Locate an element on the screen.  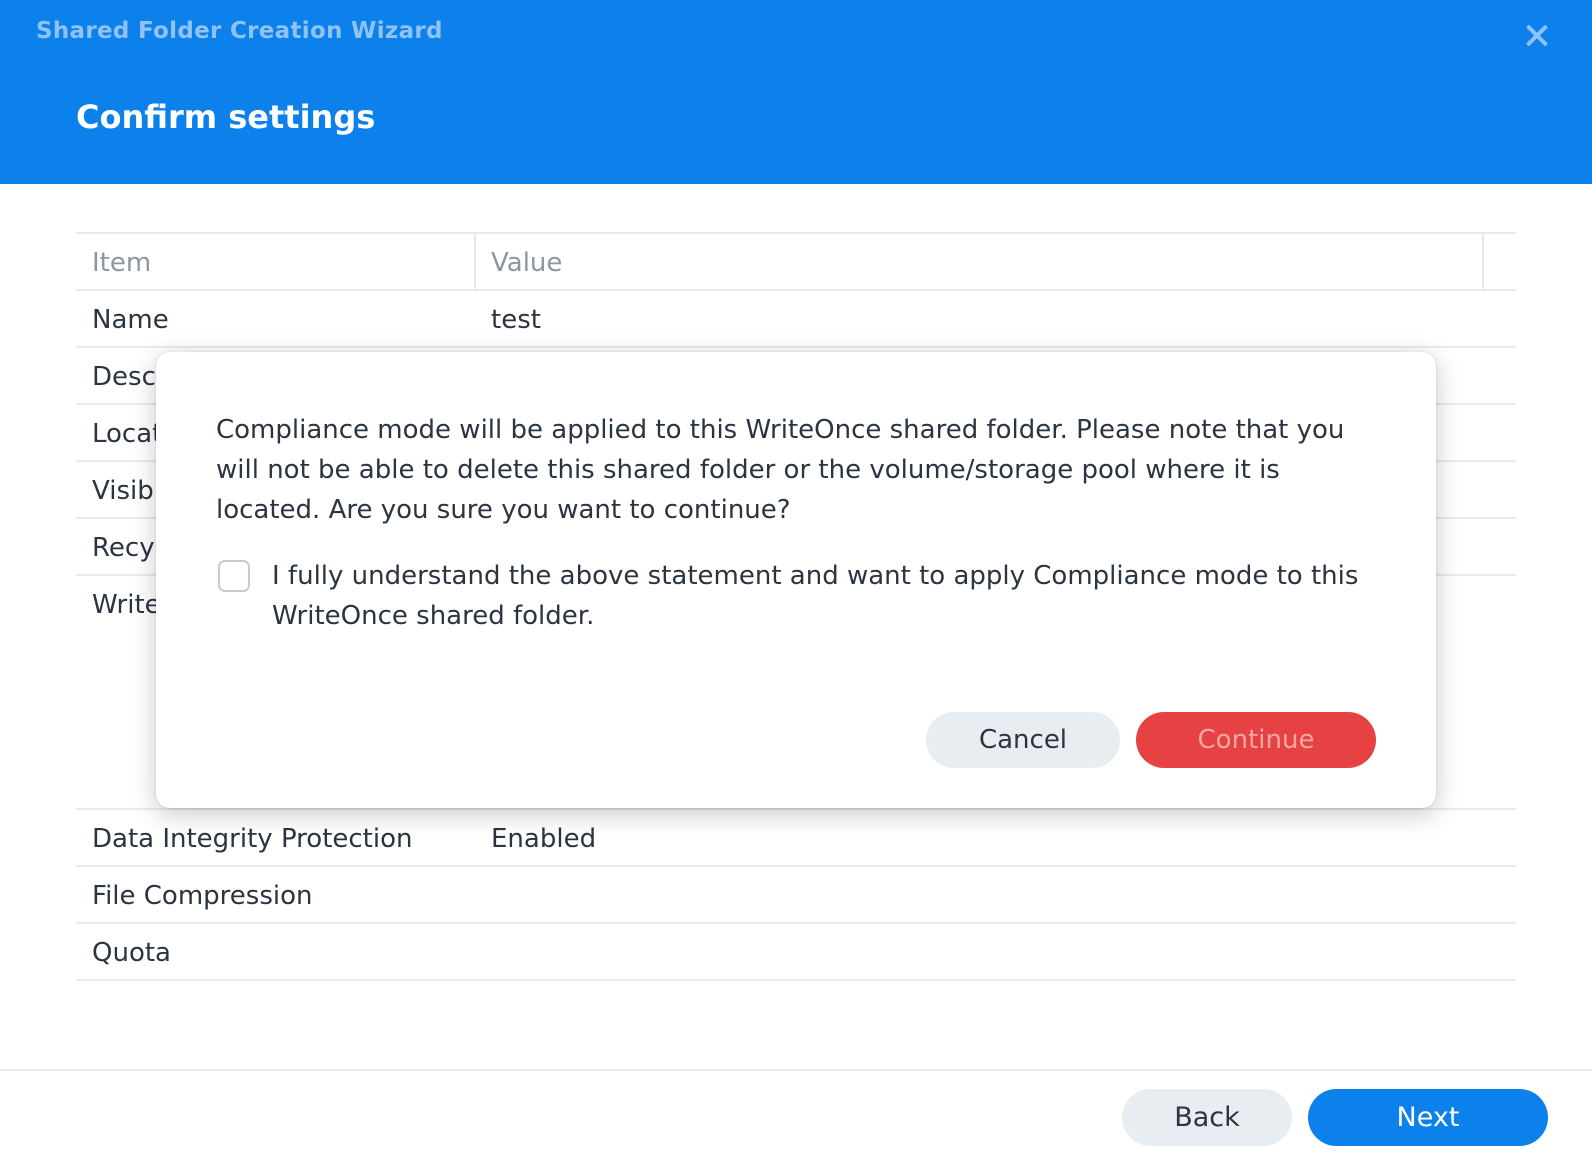
back-button: Back is located at coordinates (1207, 1117).